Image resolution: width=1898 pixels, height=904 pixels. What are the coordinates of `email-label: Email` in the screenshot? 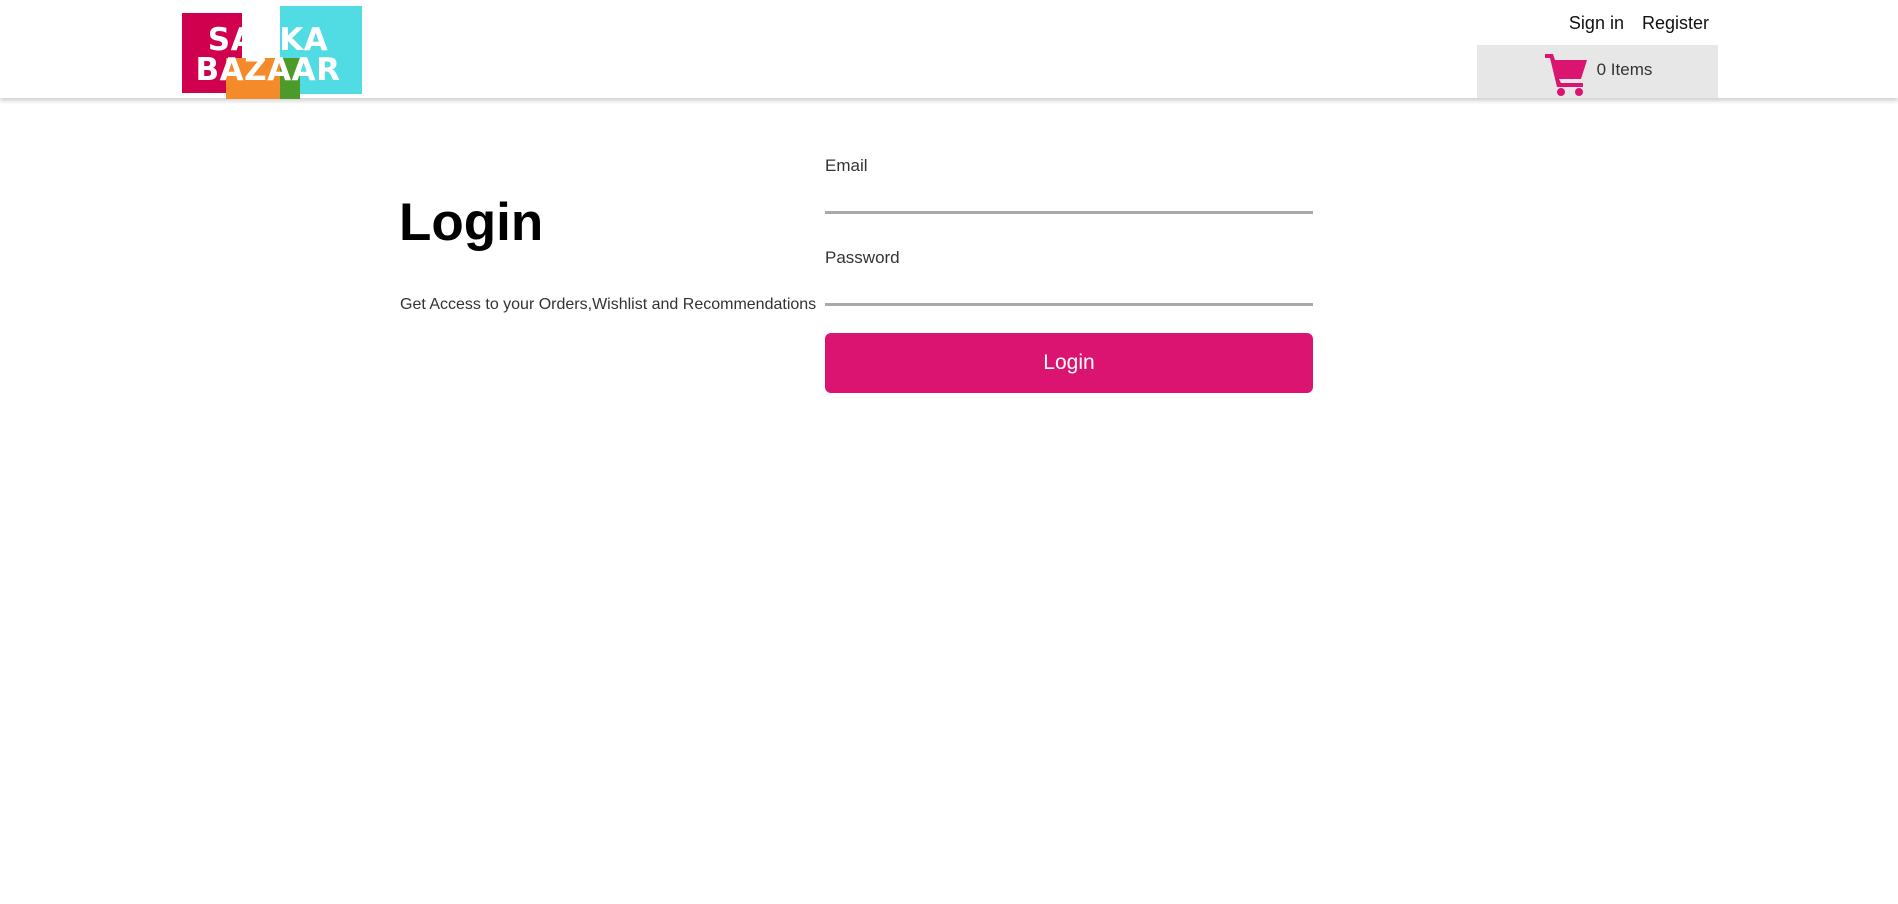 It's located at (846, 165).